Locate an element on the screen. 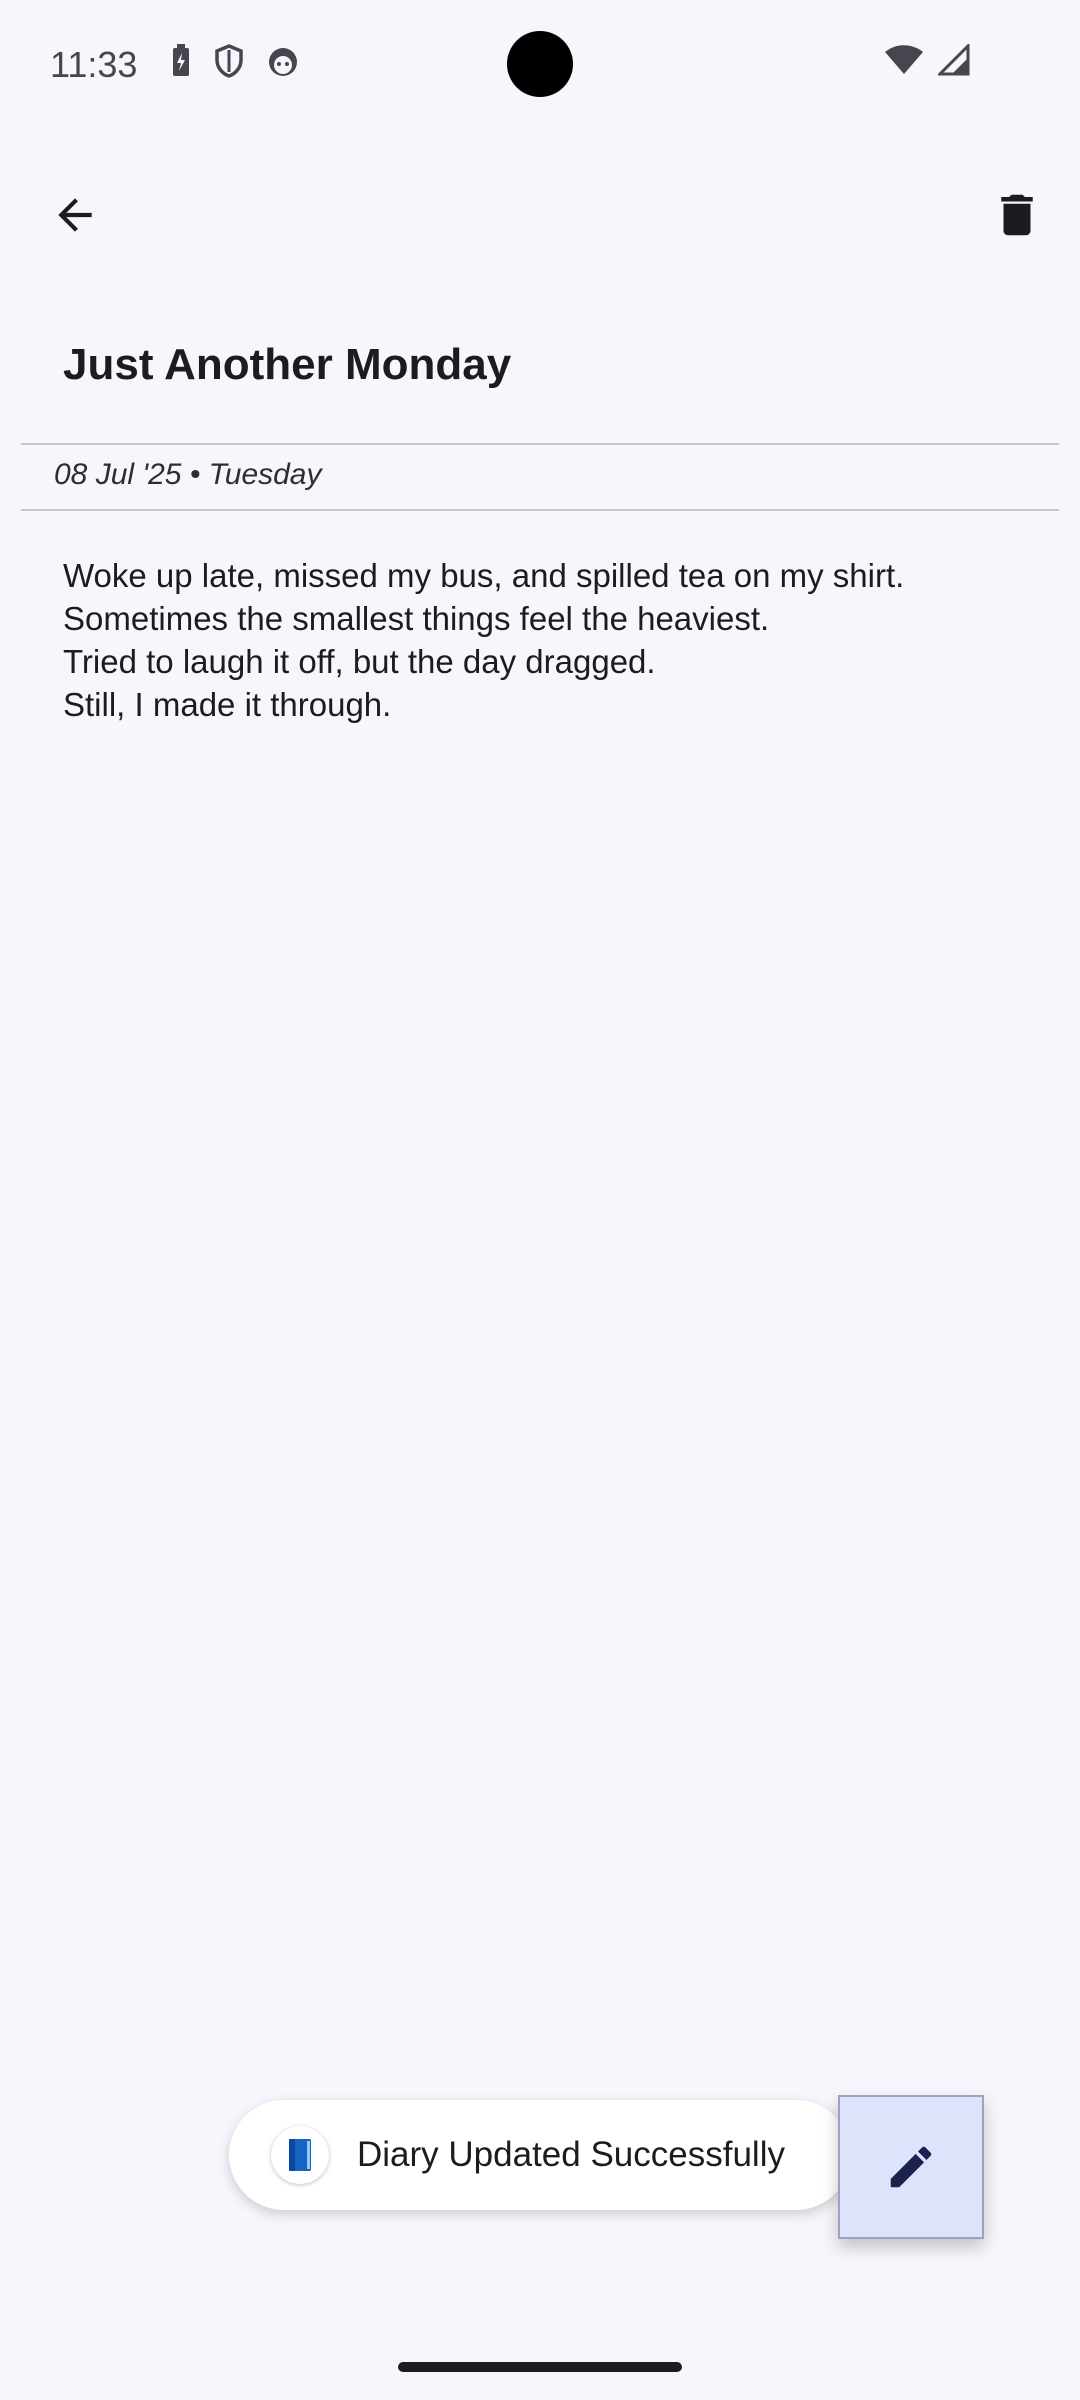  snackbar-app-icon is located at coordinates (300, 2155).